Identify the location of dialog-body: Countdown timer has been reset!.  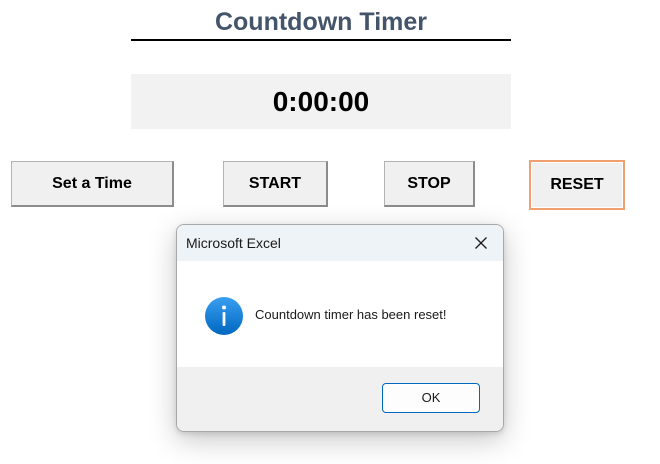
(340, 314).